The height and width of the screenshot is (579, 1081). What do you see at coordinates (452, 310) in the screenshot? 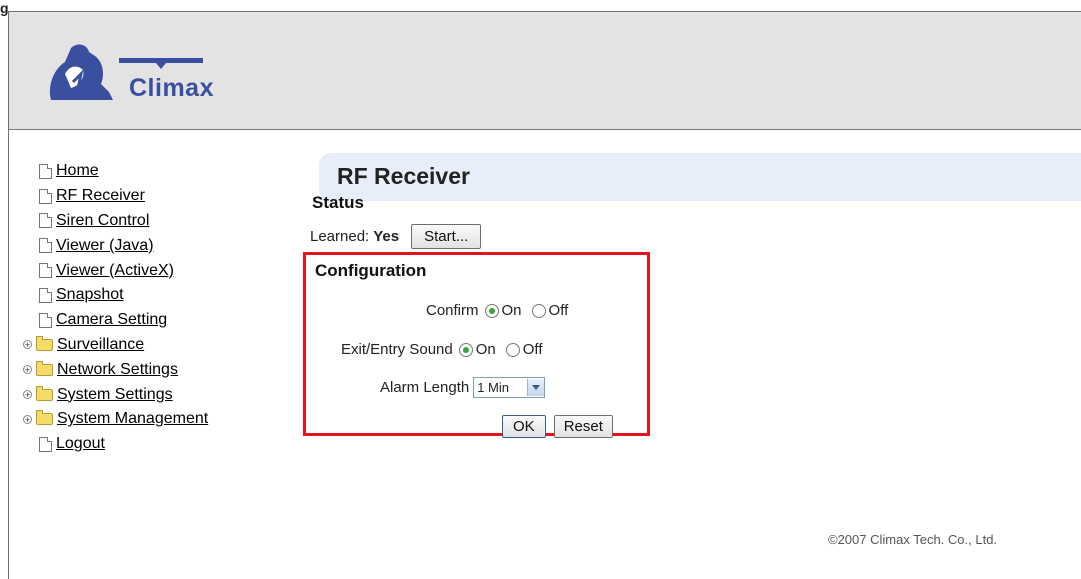
I see `confirm-label: Confirm` at bounding box center [452, 310].